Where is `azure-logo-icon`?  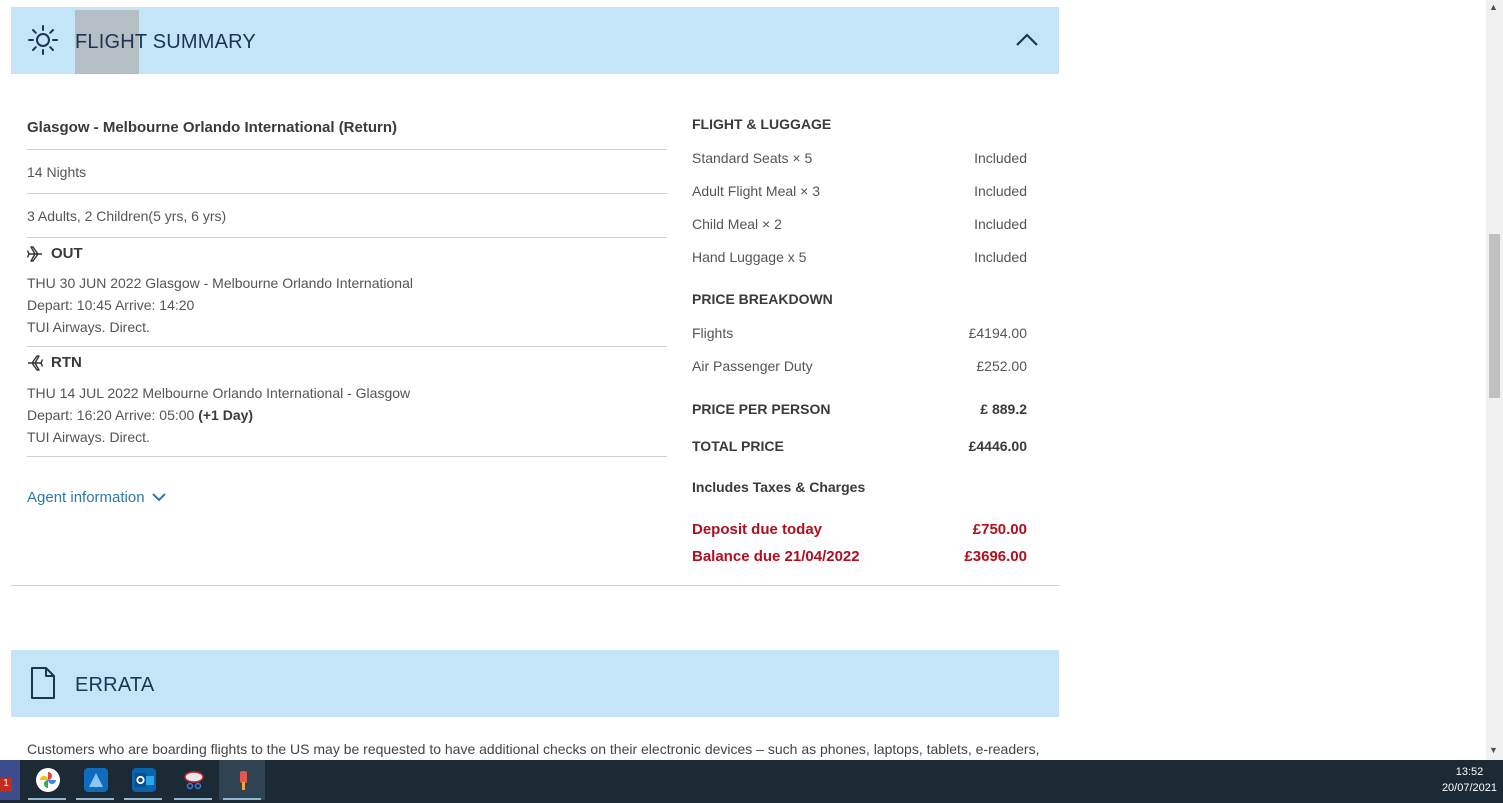
azure-logo-icon is located at coordinates (96, 780).